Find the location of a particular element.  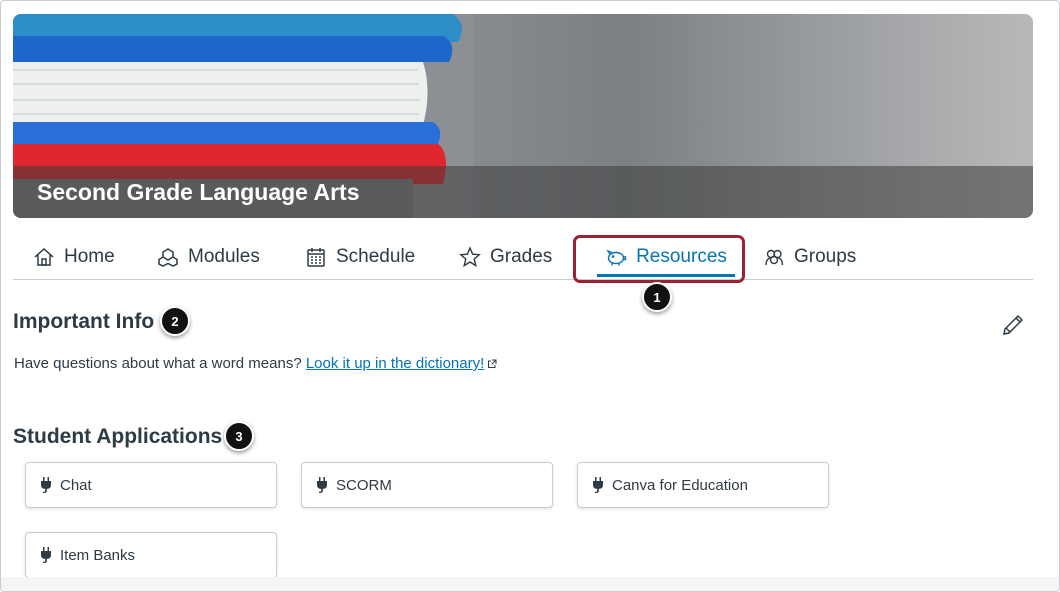

tab-grades: Grades is located at coordinates (505, 257).